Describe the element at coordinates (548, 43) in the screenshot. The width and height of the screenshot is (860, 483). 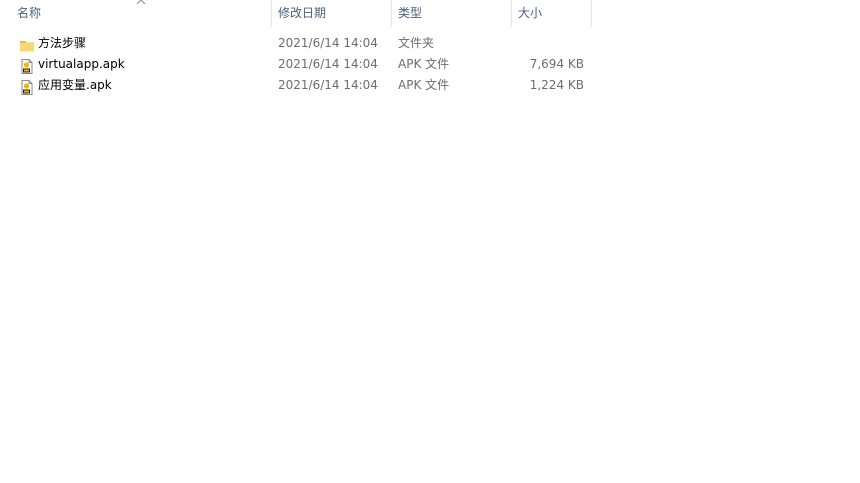
I see `file-size` at that location.